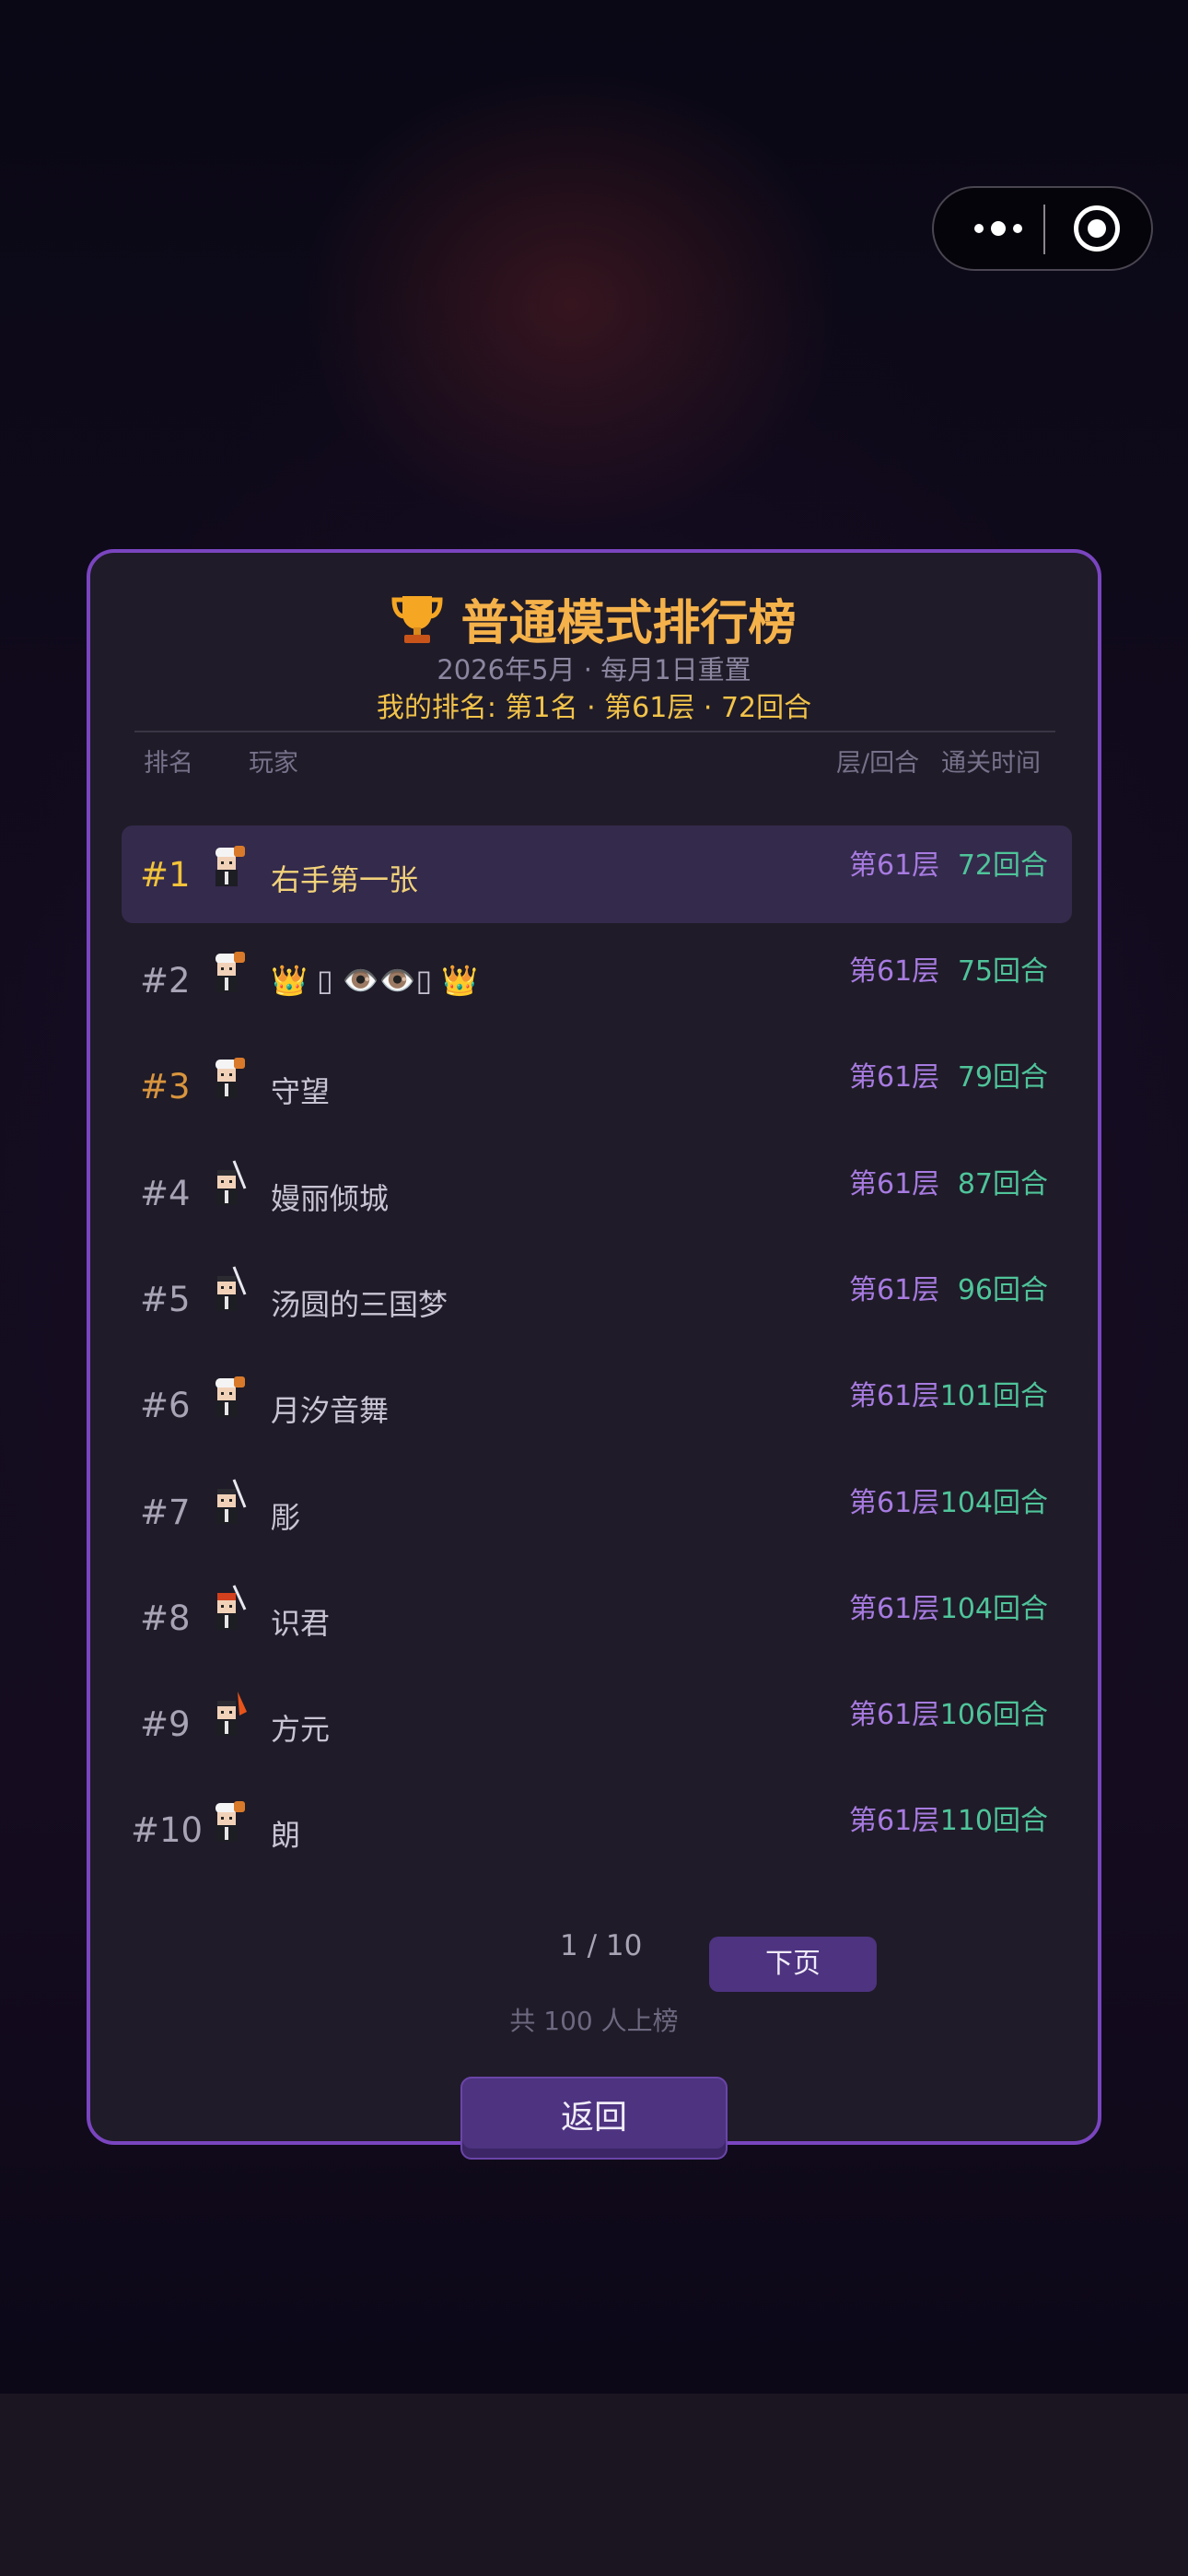 This screenshot has width=1188, height=2576. What do you see at coordinates (597, 980) in the screenshot?
I see `leaderboard-row: #2 👑 ▯ 👁‍👁▯ 👑 第61层 75回合` at bounding box center [597, 980].